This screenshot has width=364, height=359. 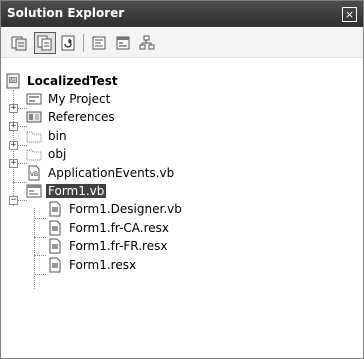 I want to click on expand-my-project: +, so click(x=13, y=108).